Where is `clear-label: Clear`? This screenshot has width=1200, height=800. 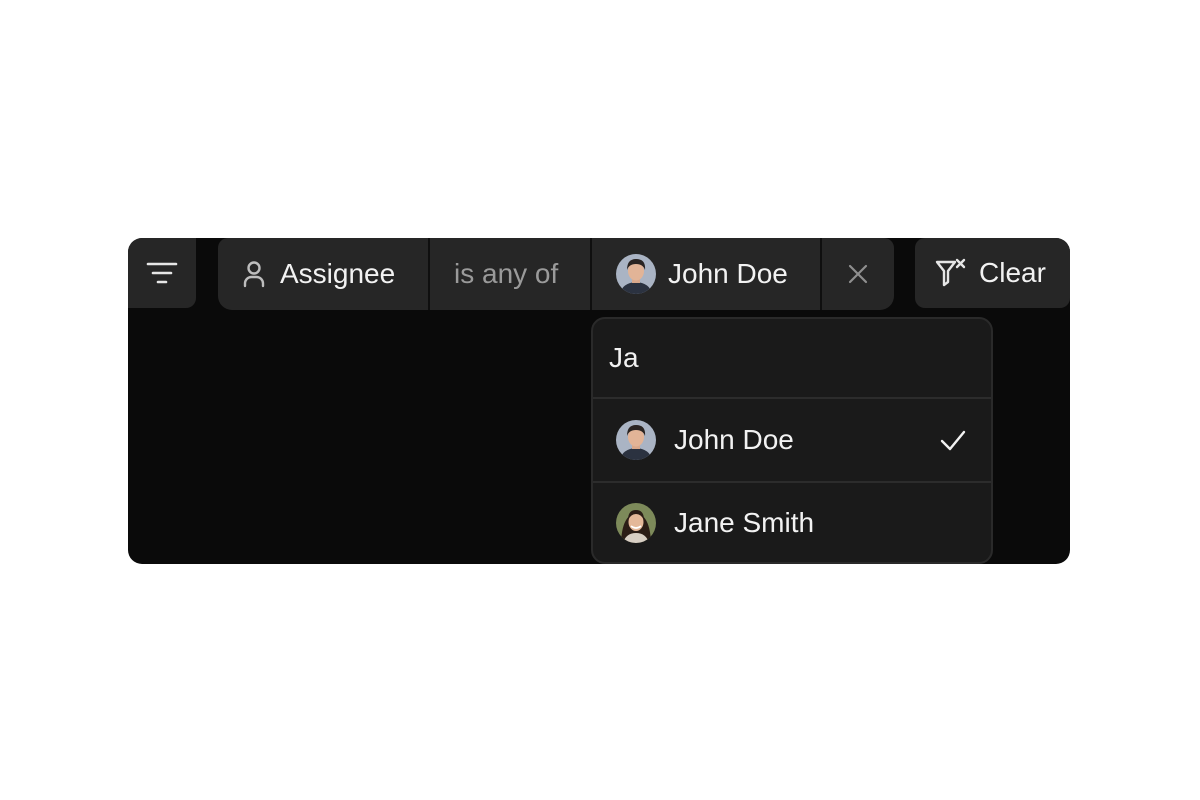
clear-label: Clear is located at coordinates (1012, 272).